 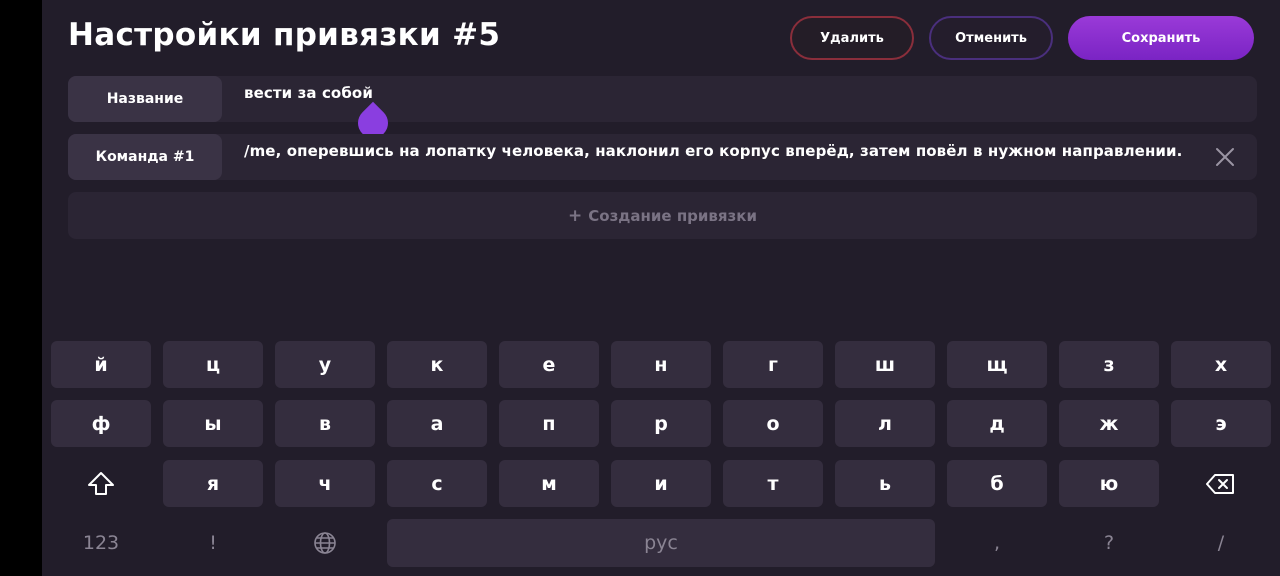 What do you see at coordinates (773, 423) in the screenshot?
I see `key-о: о` at bounding box center [773, 423].